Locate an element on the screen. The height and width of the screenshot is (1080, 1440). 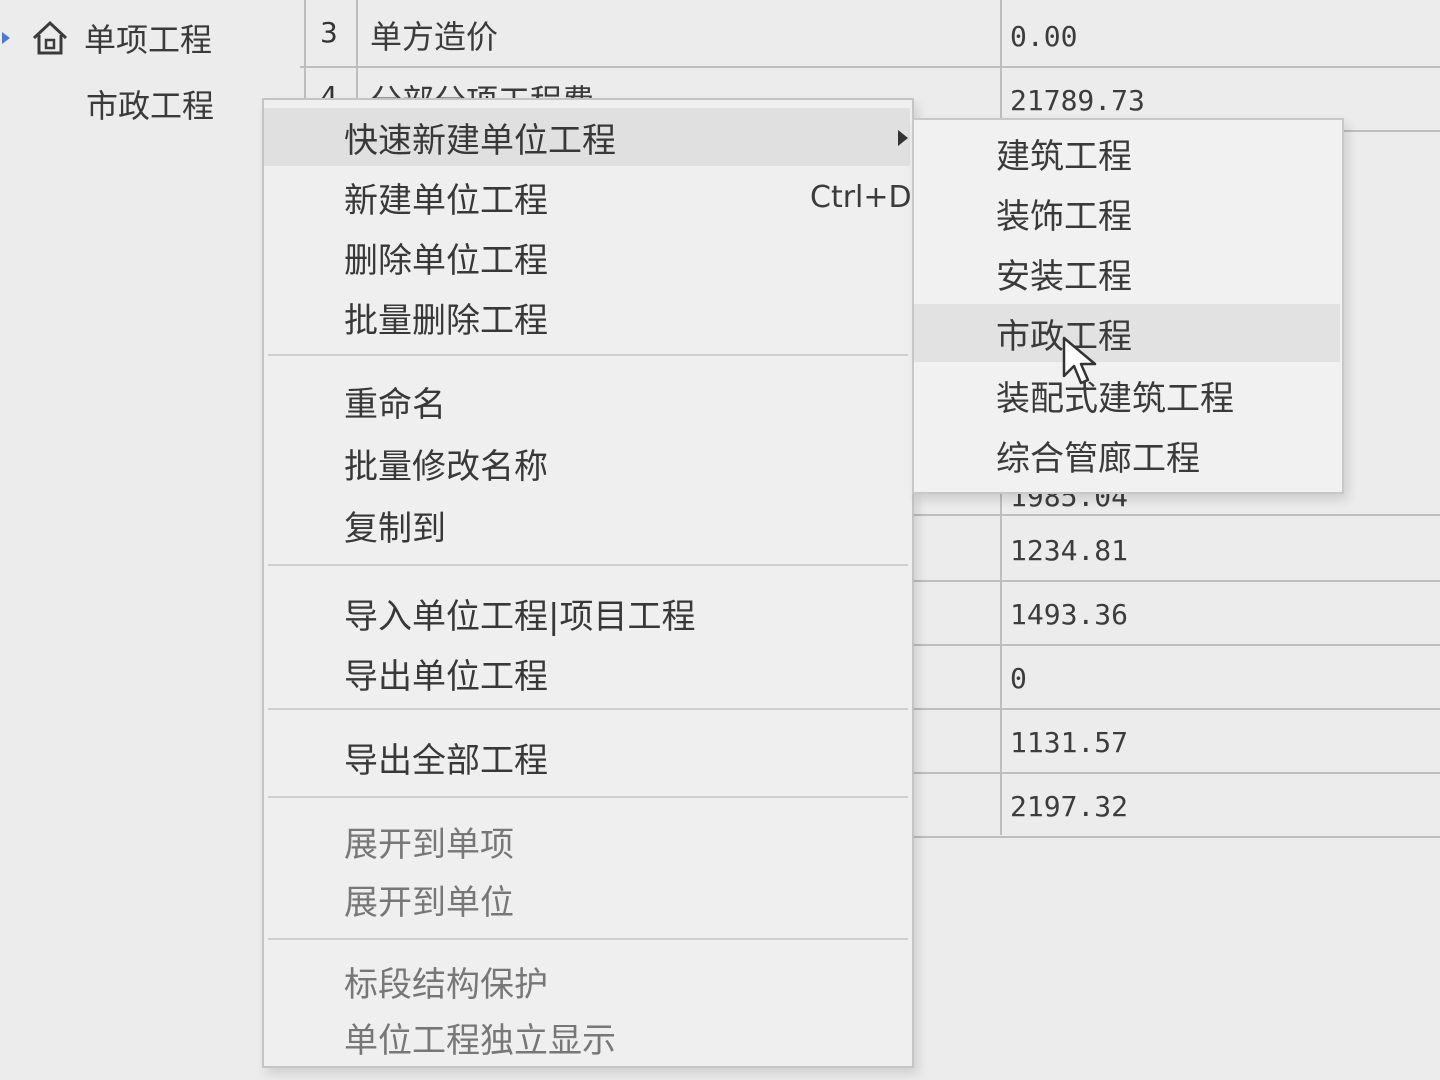
menu-item-label: 展开到单项 is located at coordinates (429, 844).